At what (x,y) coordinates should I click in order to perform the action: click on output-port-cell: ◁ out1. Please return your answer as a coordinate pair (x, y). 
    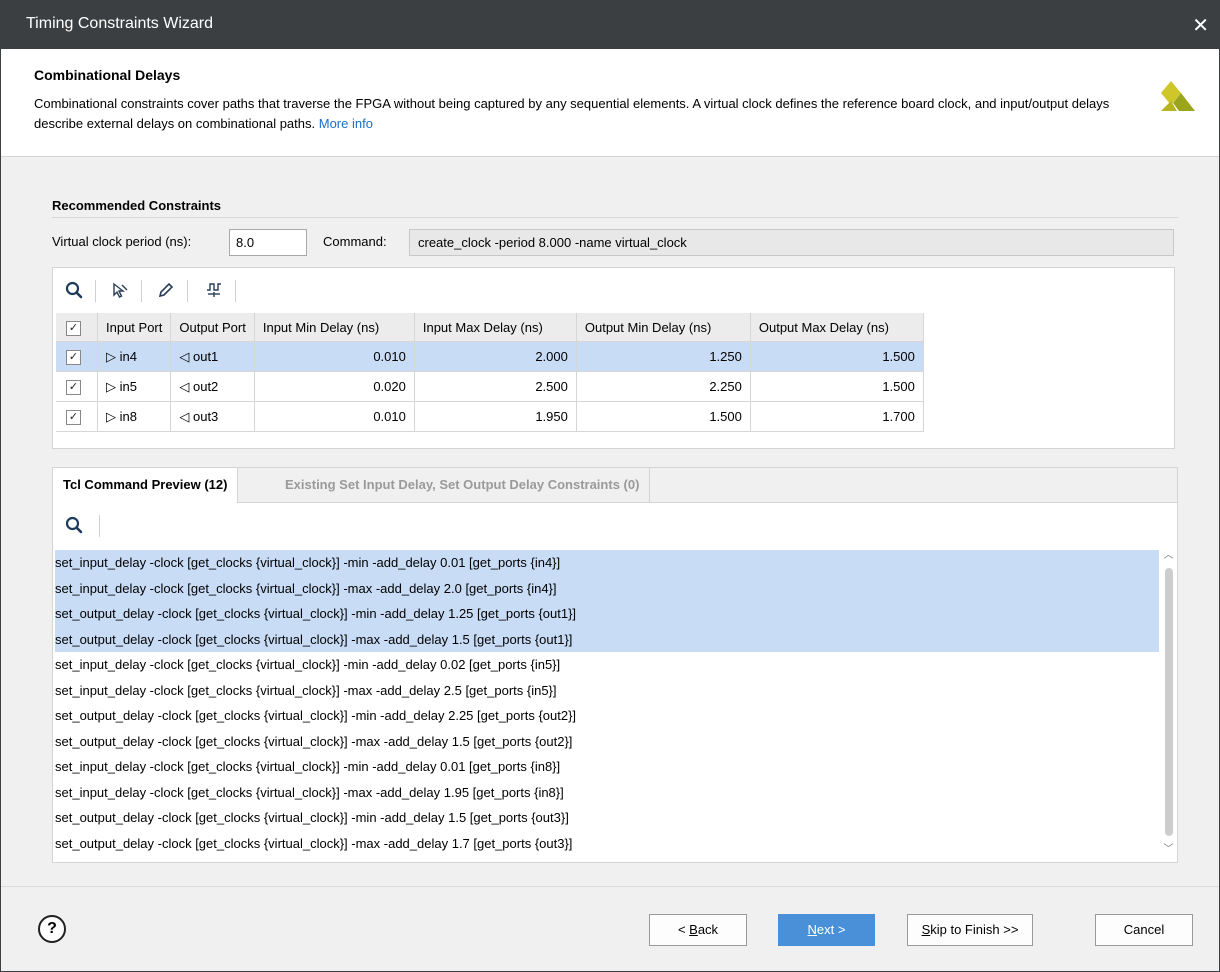
    Looking at the image, I should click on (212, 356).